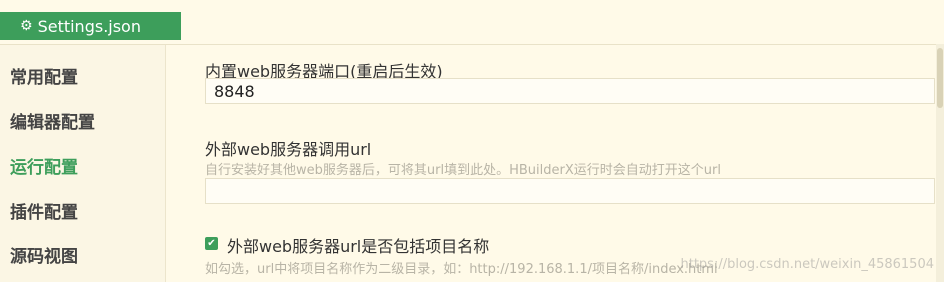 The width and height of the screenshot is (944, 282). I want to click on watermark: https://blog.csdn.net/weixin_45861504, so click(807, 264).